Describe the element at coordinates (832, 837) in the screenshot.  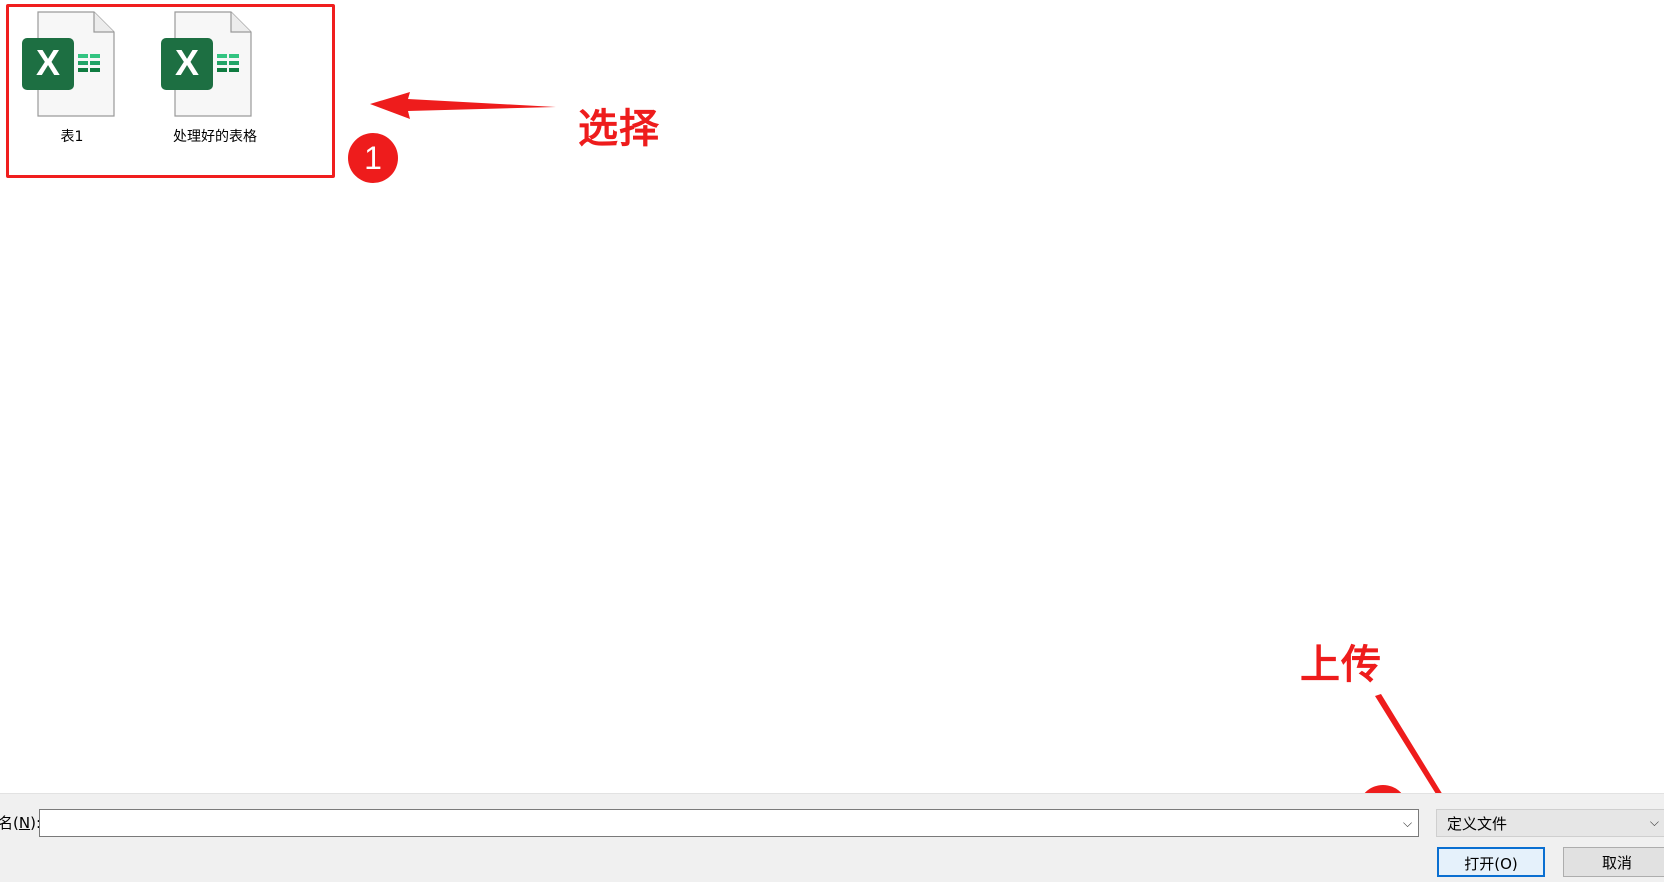
I see `dialog-bottom-bar` at that location.